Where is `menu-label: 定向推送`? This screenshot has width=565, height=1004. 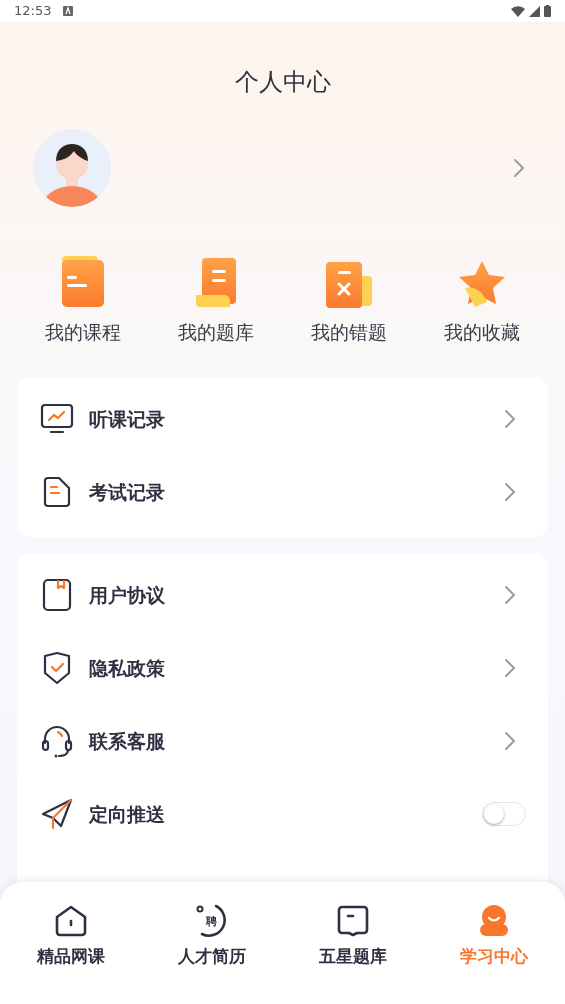 menu-label: 定向推送 is located at coordinates (127, 814).